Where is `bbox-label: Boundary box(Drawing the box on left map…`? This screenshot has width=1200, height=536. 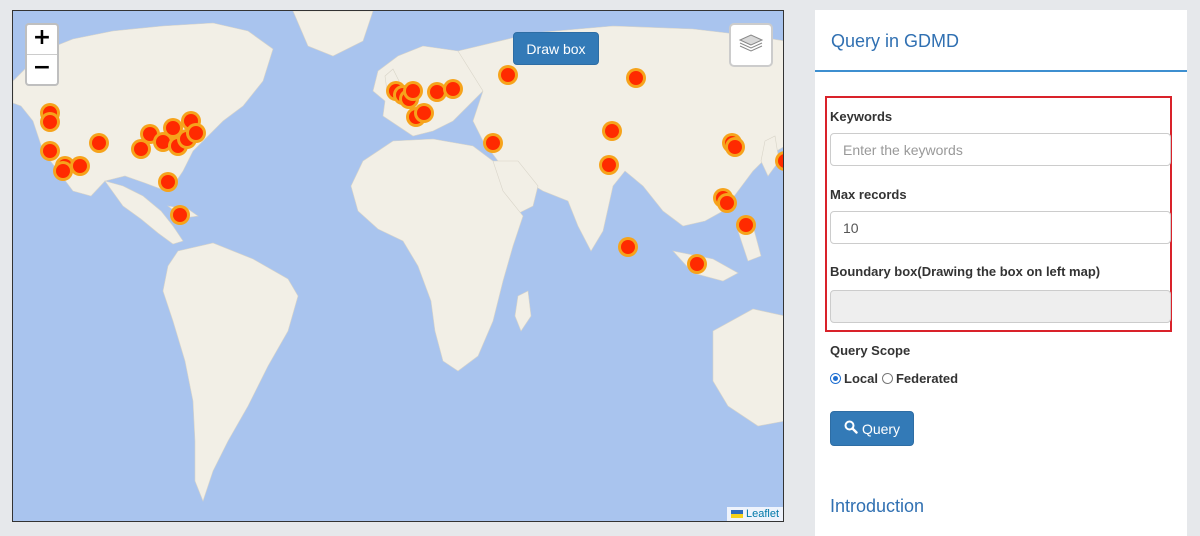 bbox-label: Boundary box(Drawing the box on left map… is located at coordinates (965, 271).